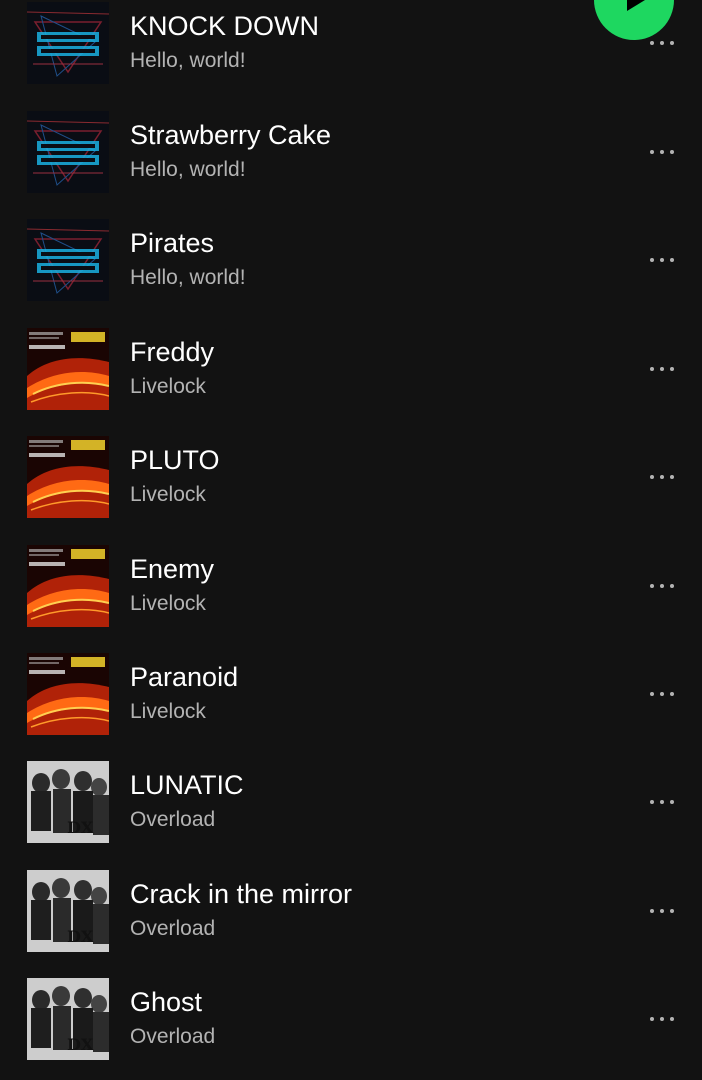 This screenshot has height=1080, width=702. I want to click on track-title: Ghost, so click(166, 1002).